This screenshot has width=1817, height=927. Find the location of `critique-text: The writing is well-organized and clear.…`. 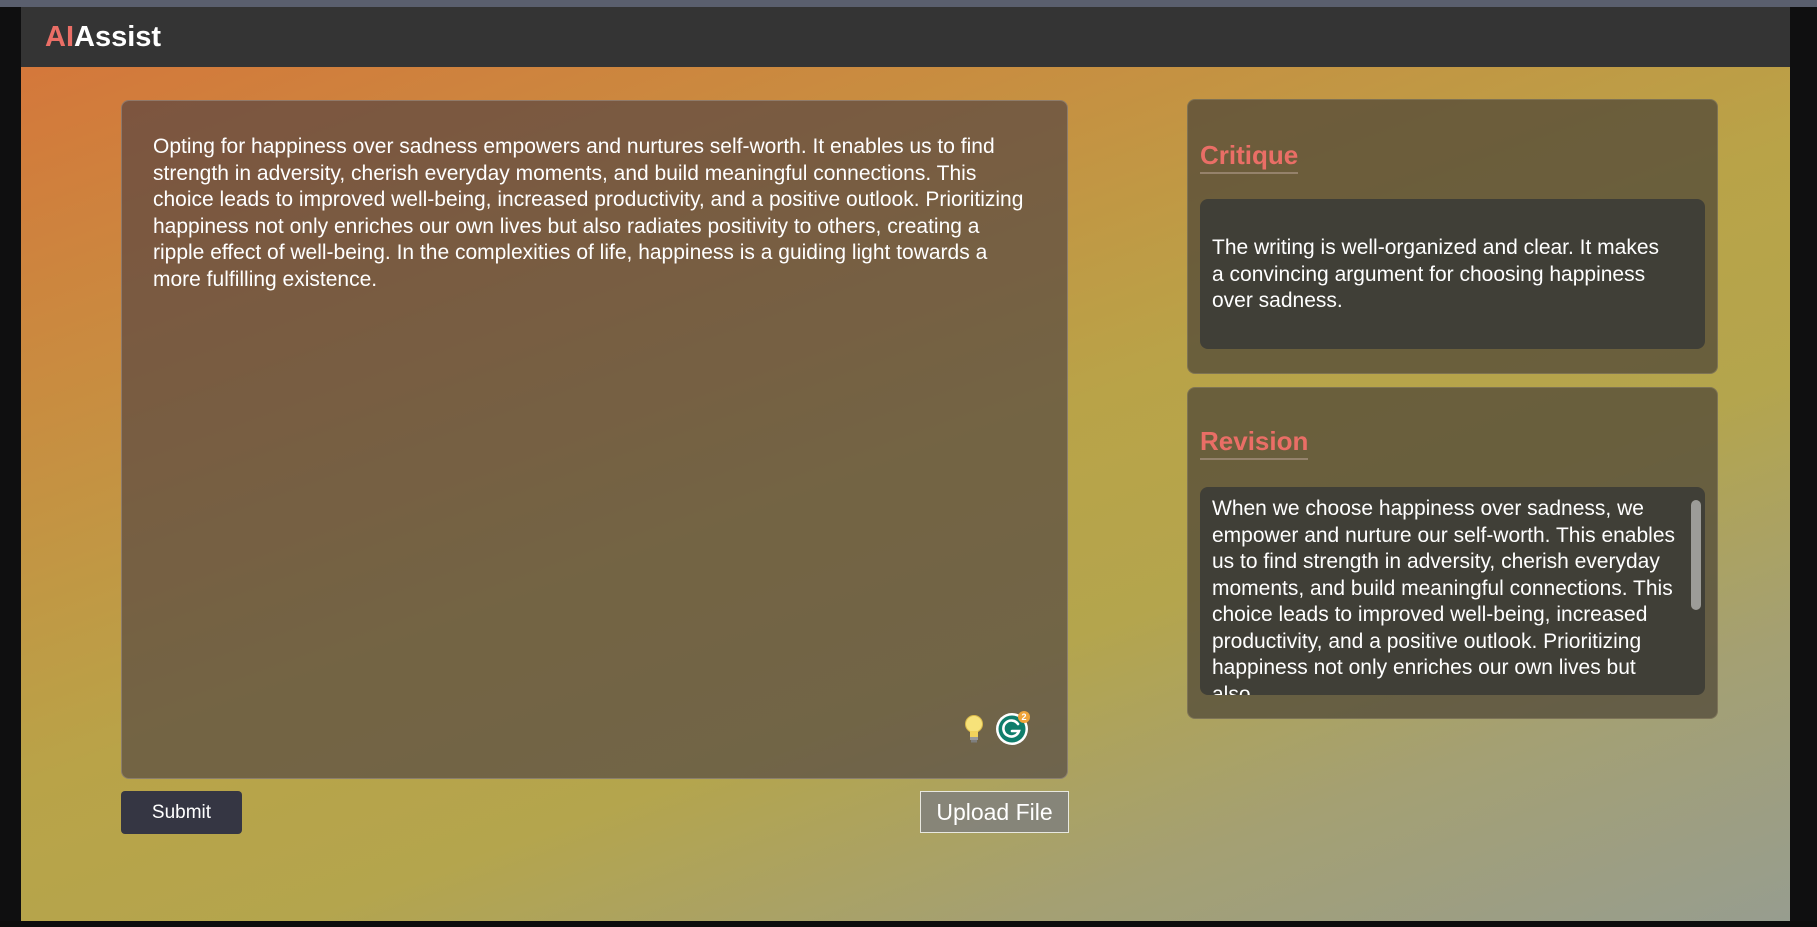

critique-text: The writing is well-organized and clear.… is located at coordinates (1436, 274).